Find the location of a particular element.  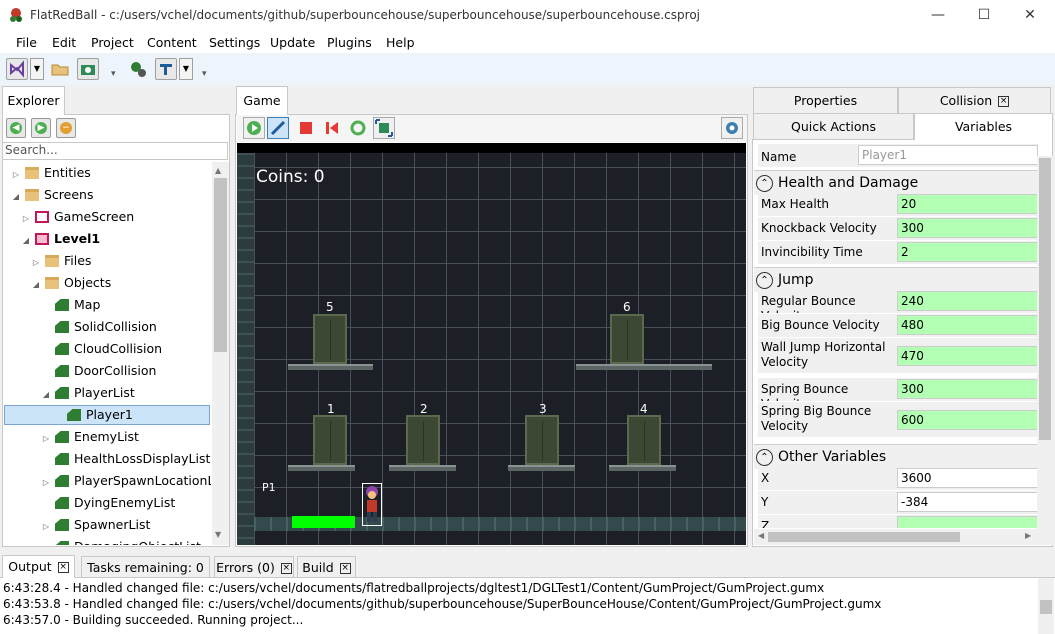

tree-item-entities: ▷ Entities is located at coordinates (47, 173).